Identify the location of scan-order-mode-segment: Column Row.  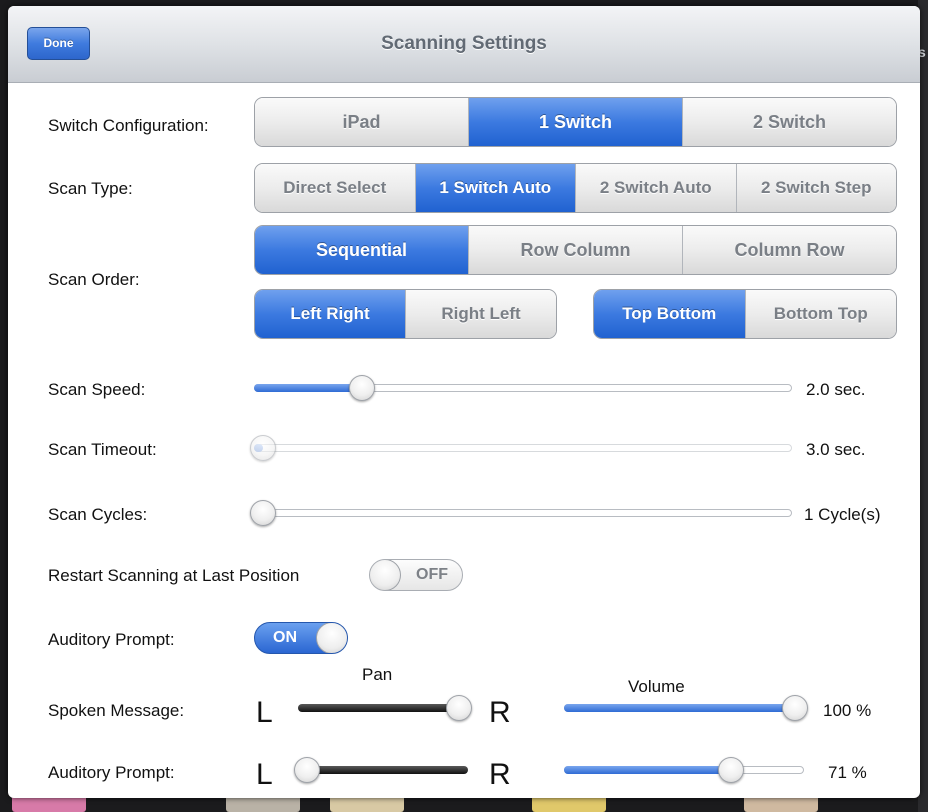
(789, 250).